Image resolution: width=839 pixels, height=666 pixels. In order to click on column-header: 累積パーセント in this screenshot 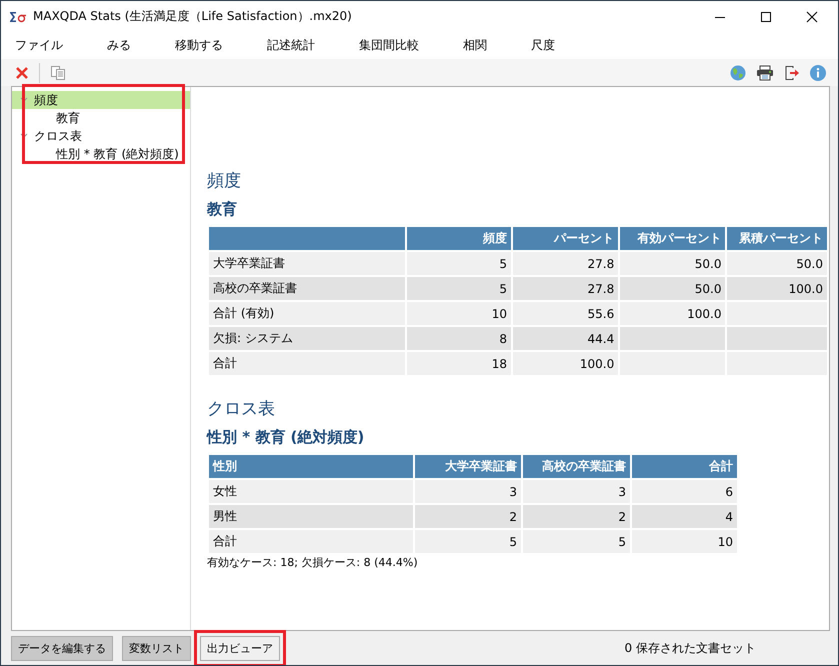, I will do `click(777, 238)`.